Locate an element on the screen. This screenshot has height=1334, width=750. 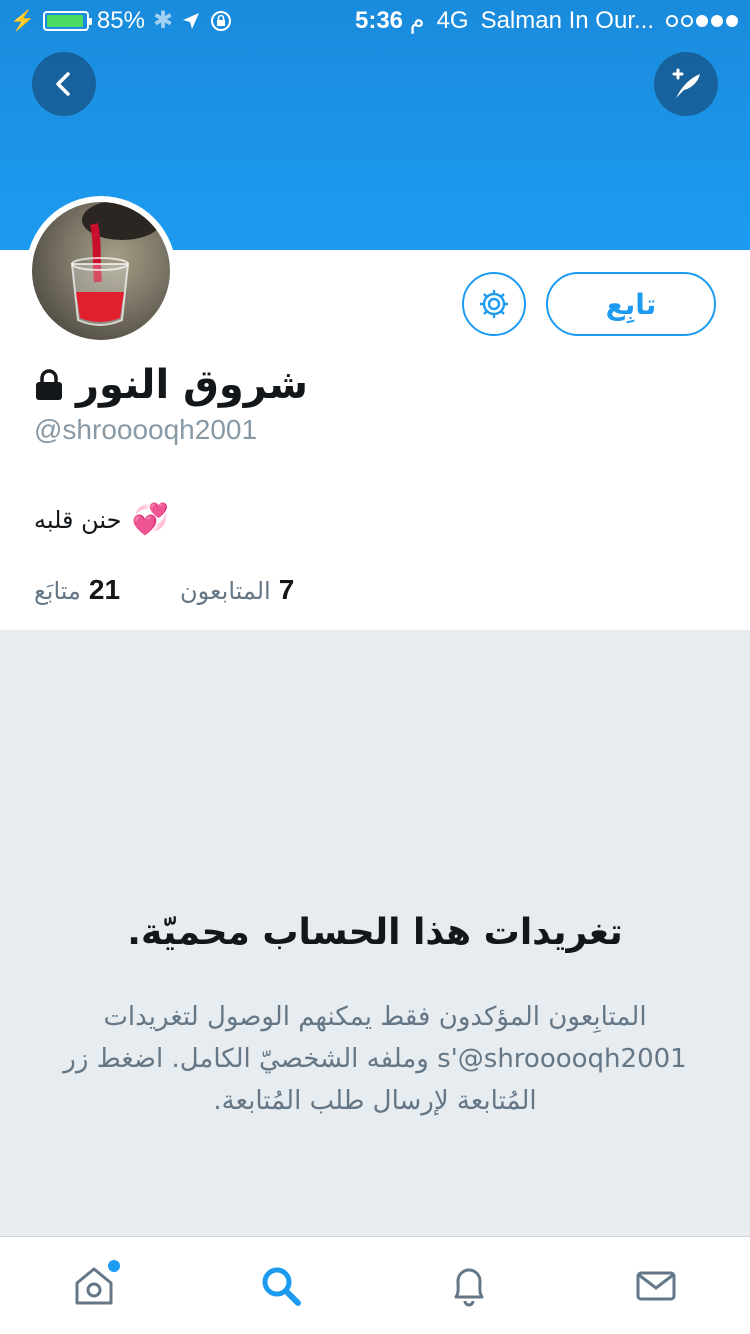
compose-feather-icon is located at coordinates (686, 83).